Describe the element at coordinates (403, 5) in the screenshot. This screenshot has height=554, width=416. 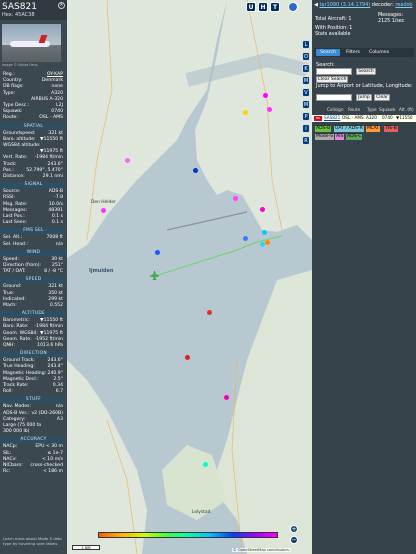
I see `decoder-link: readsb` at that location.